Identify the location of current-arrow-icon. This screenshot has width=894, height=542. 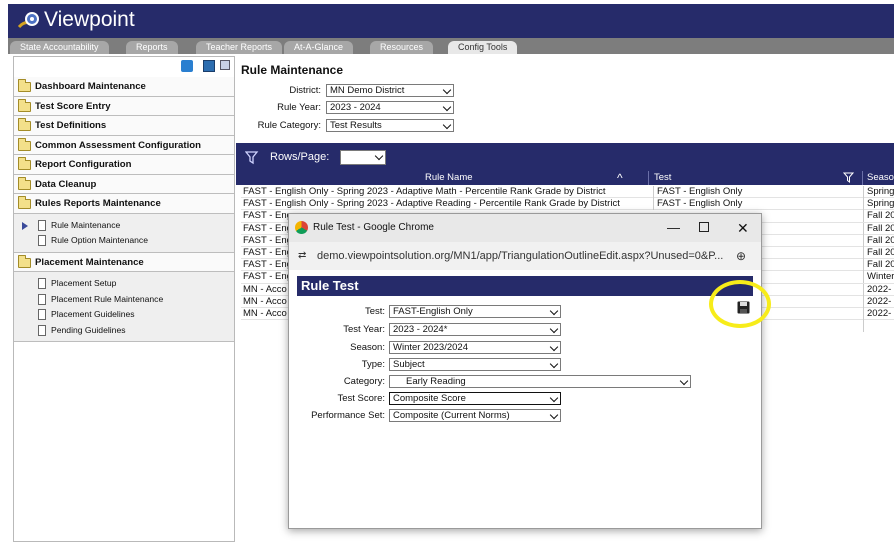
(25, 225).